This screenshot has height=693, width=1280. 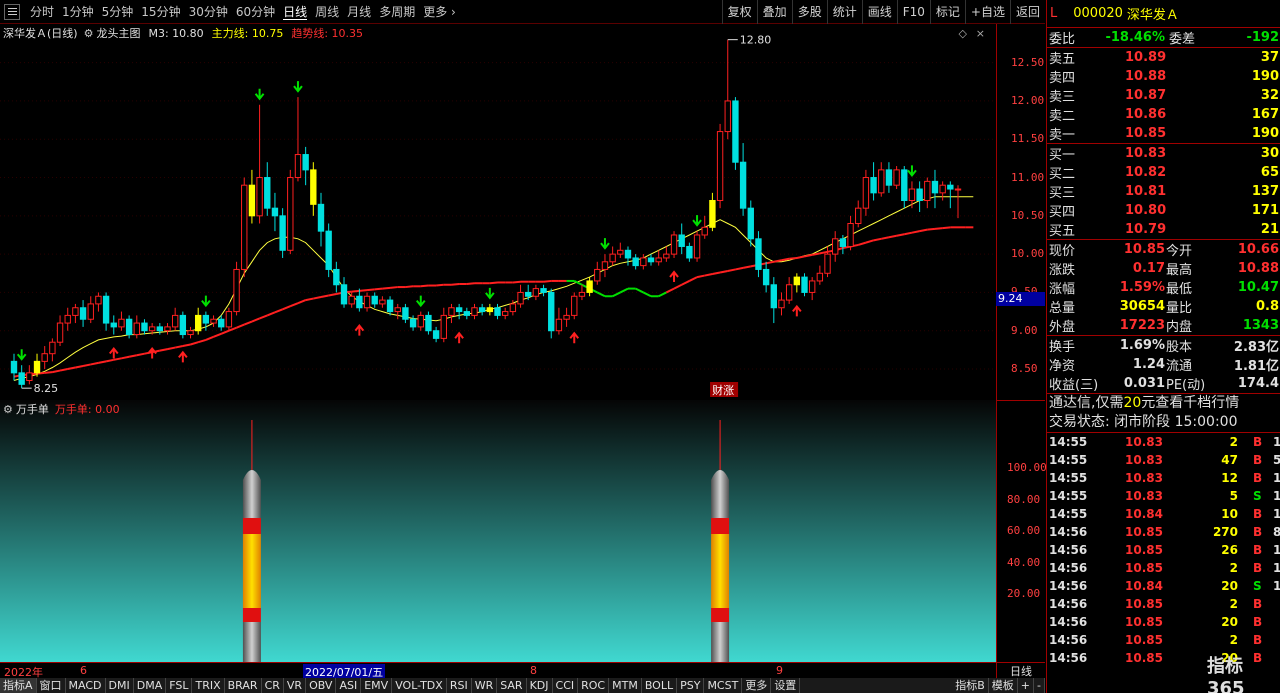 What do you see at coordinates (321, 685) in the screenshot?
I see `indicator-tab-obv: OBV` at bounding box center [321, 685].